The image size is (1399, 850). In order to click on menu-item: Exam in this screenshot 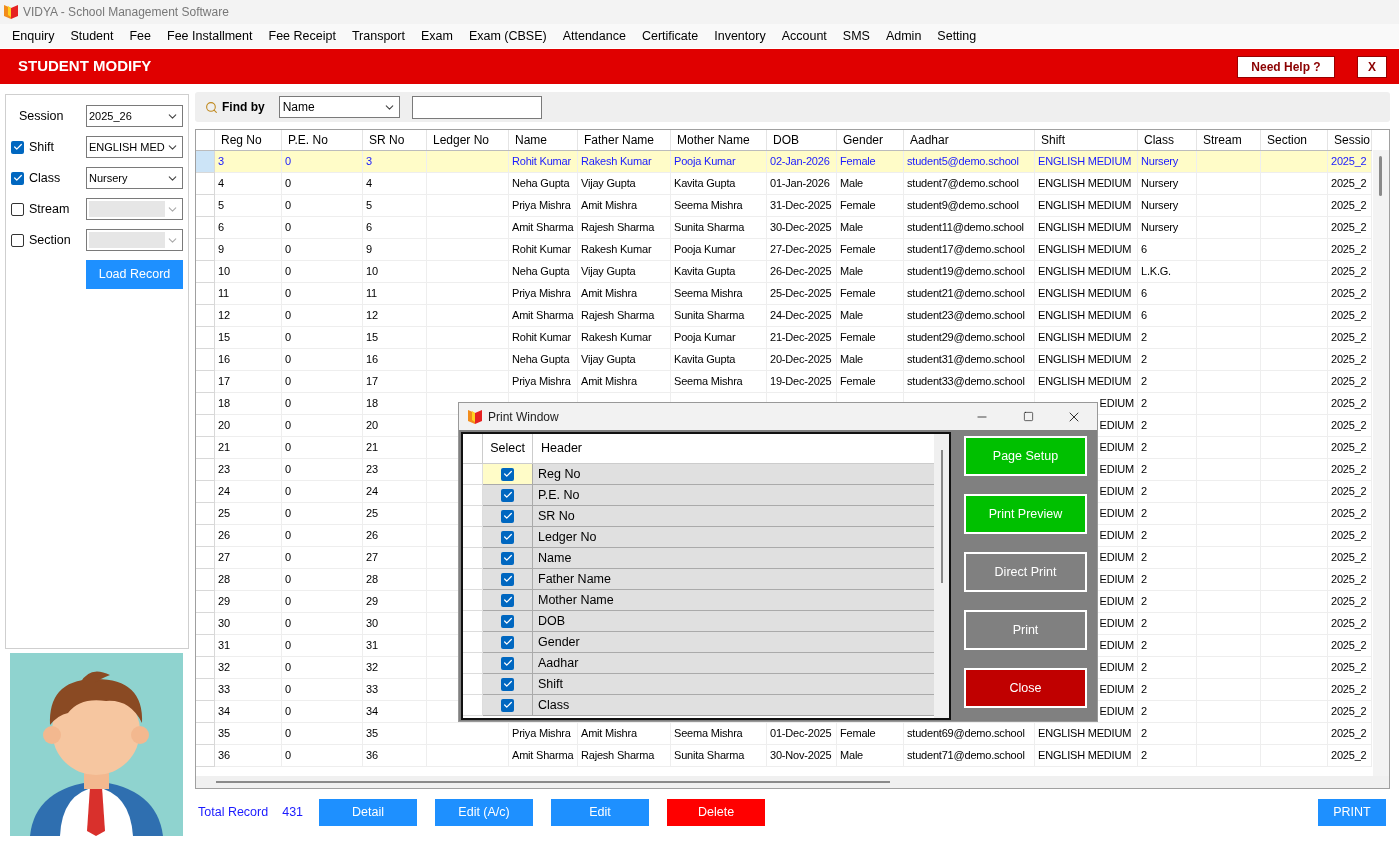, I will do `click(436, 36)`.